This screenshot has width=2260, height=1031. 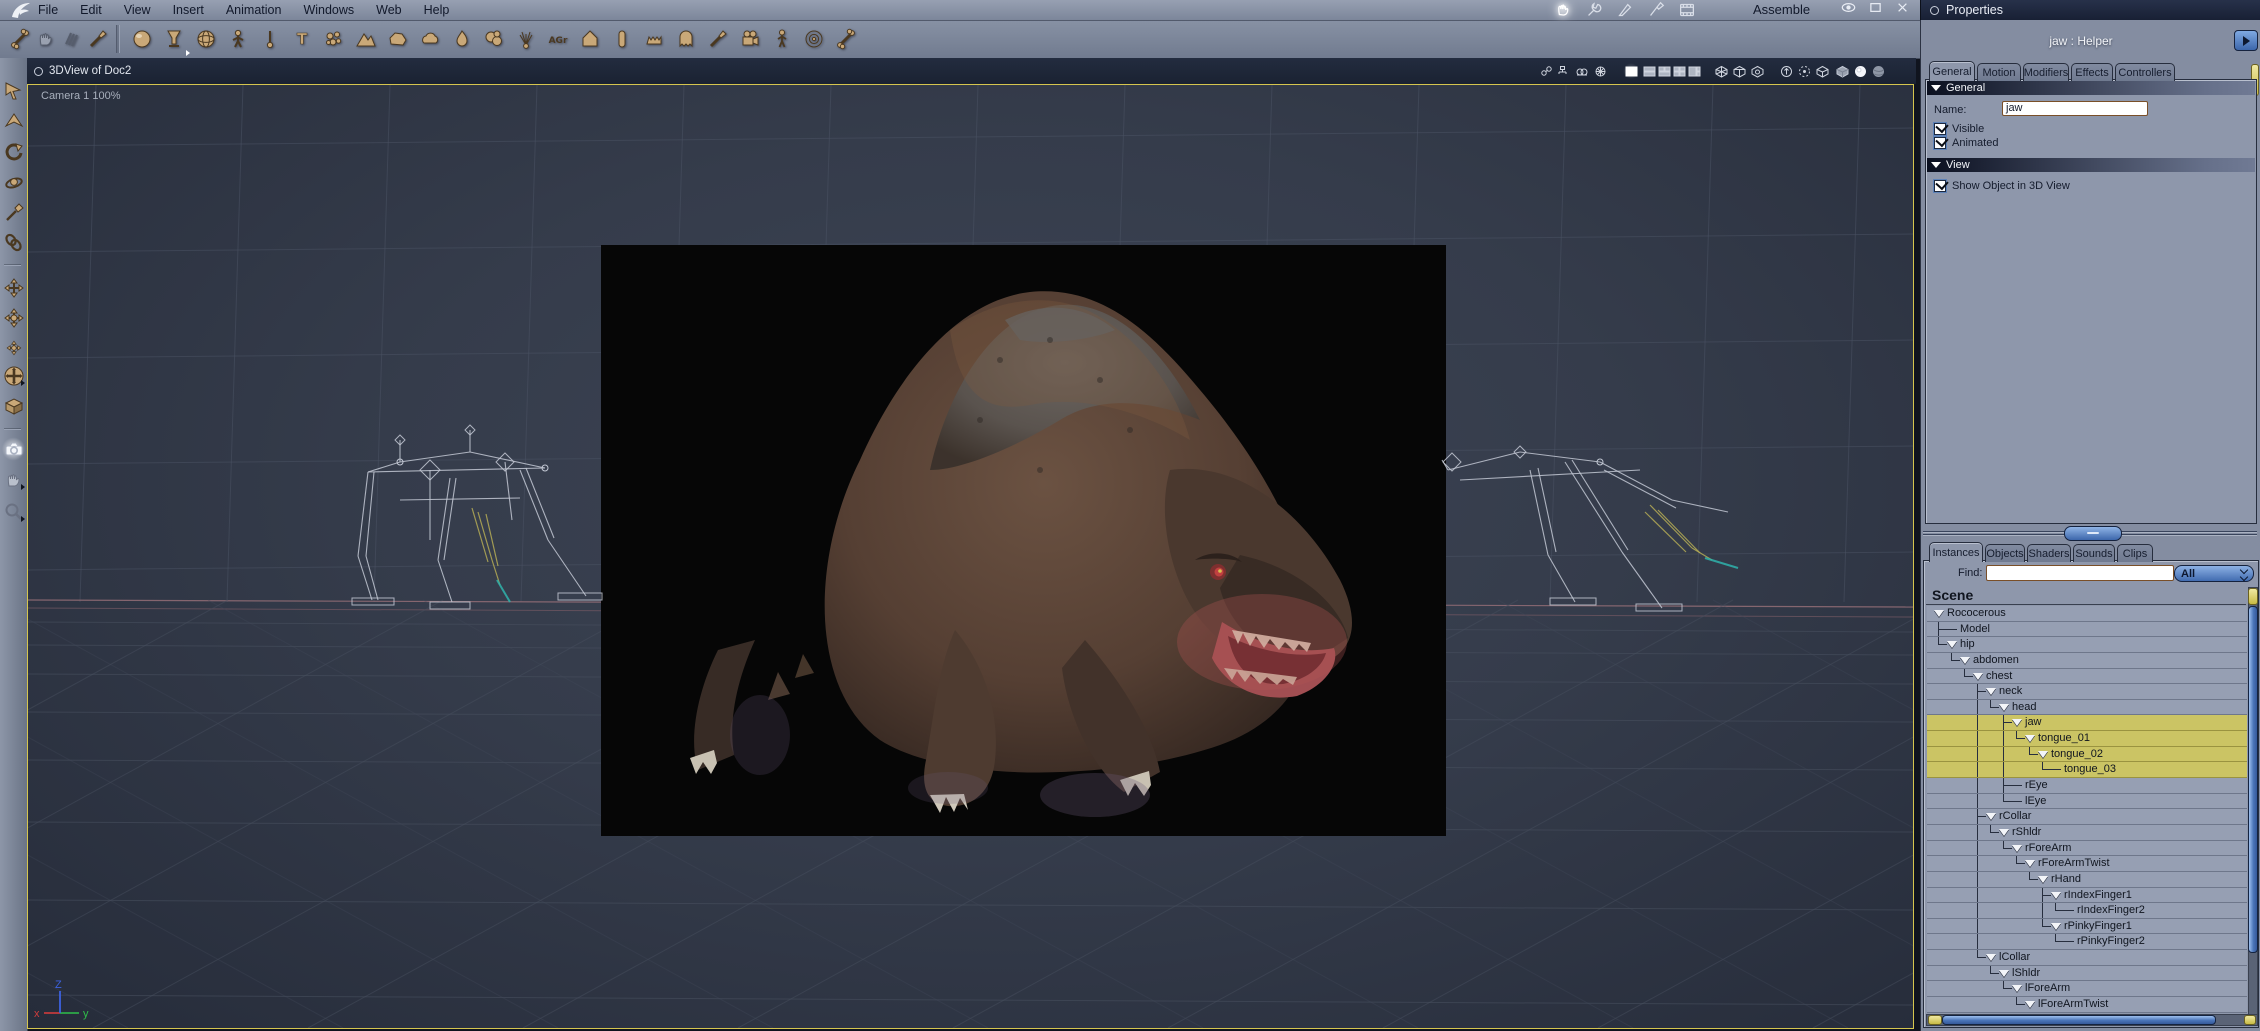 What do you see at coordinates (971, 71) in the screenshot?
I see `viewport-title-bar: 3DView of Doc2` at bounding box center [971, 71].